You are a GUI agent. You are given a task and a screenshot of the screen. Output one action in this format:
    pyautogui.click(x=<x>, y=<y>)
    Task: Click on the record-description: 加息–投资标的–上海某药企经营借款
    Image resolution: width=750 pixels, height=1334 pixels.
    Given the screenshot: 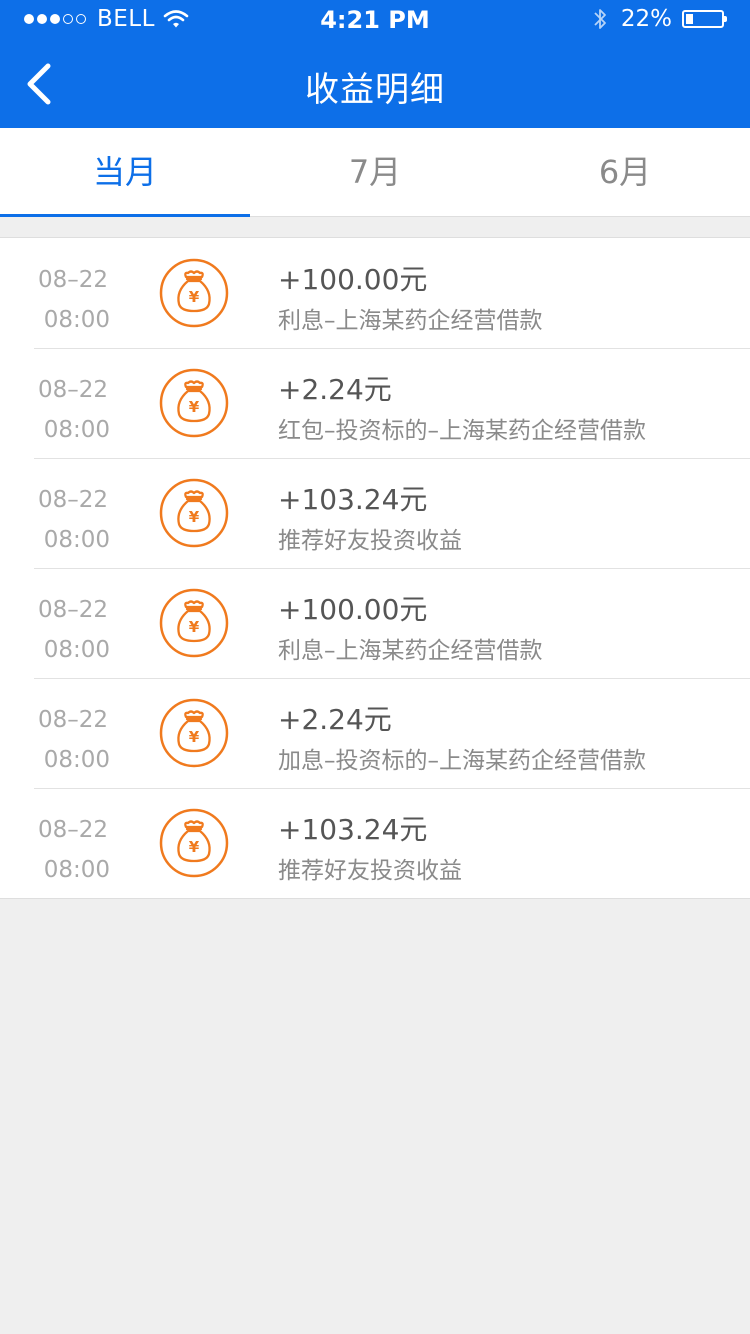 What is the action you would take?
    pyautogui.click(x=462, y=761)
    